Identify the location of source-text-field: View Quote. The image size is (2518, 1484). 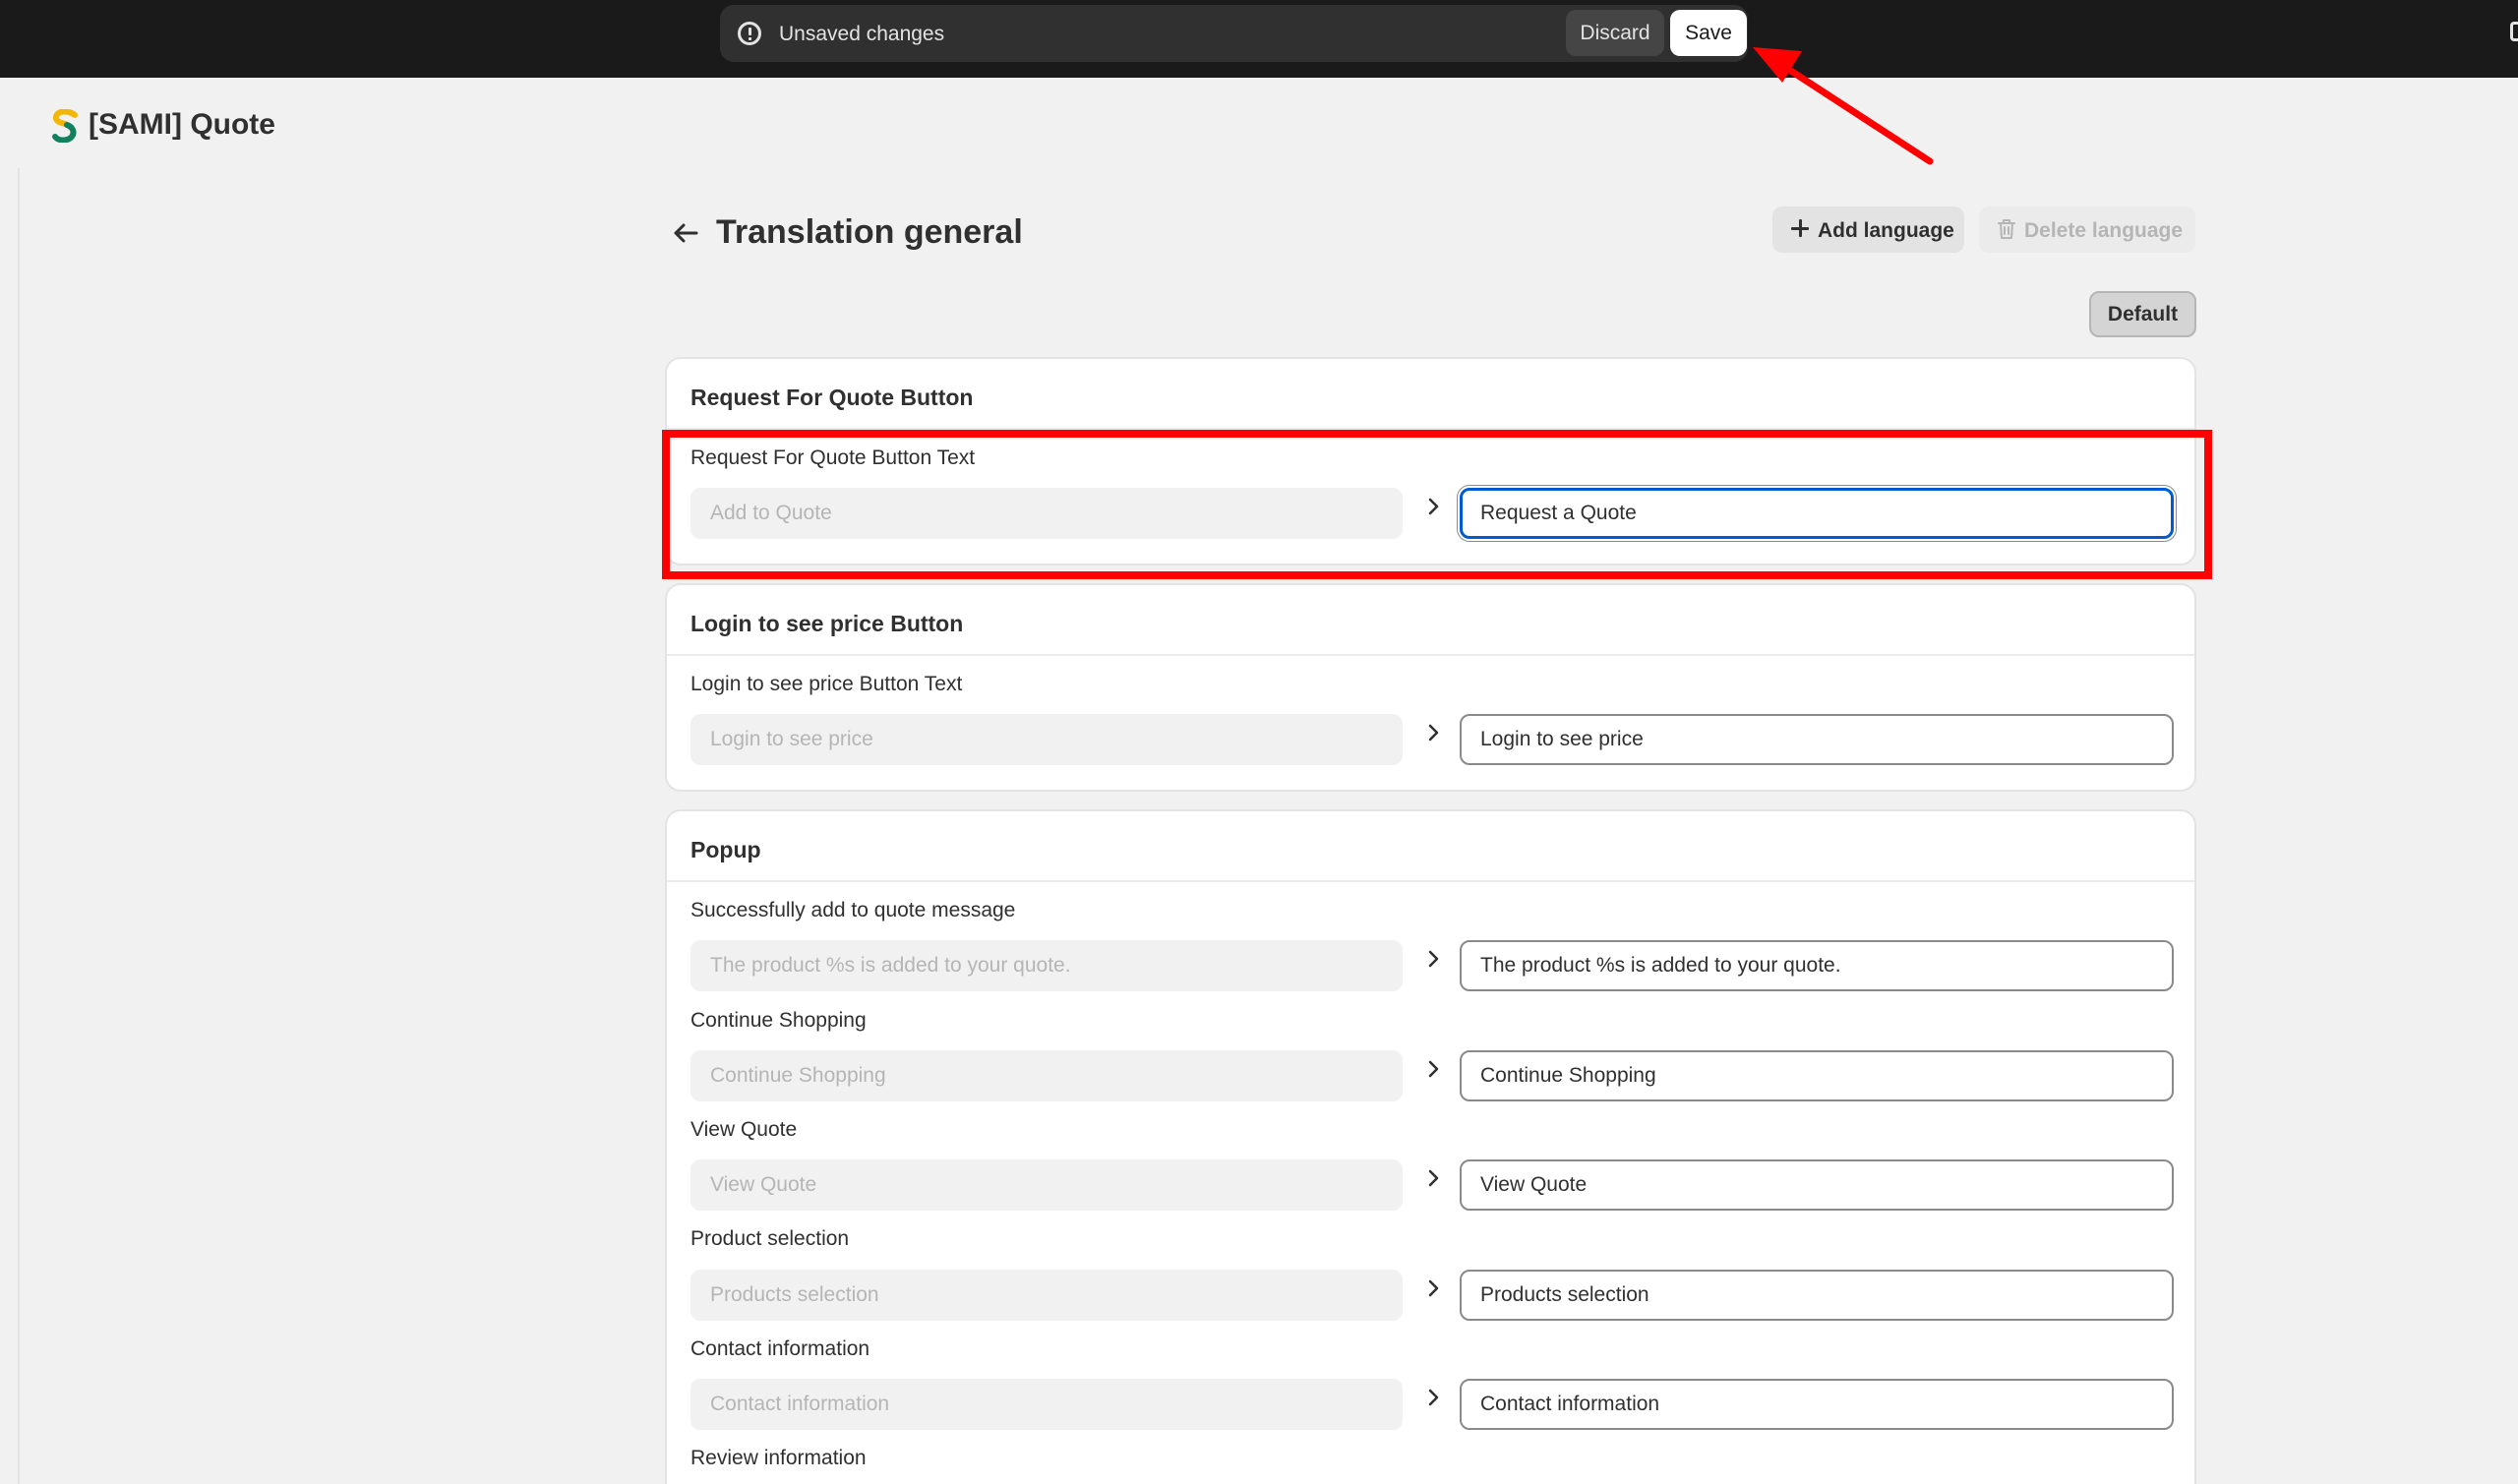
(1046, 1185).